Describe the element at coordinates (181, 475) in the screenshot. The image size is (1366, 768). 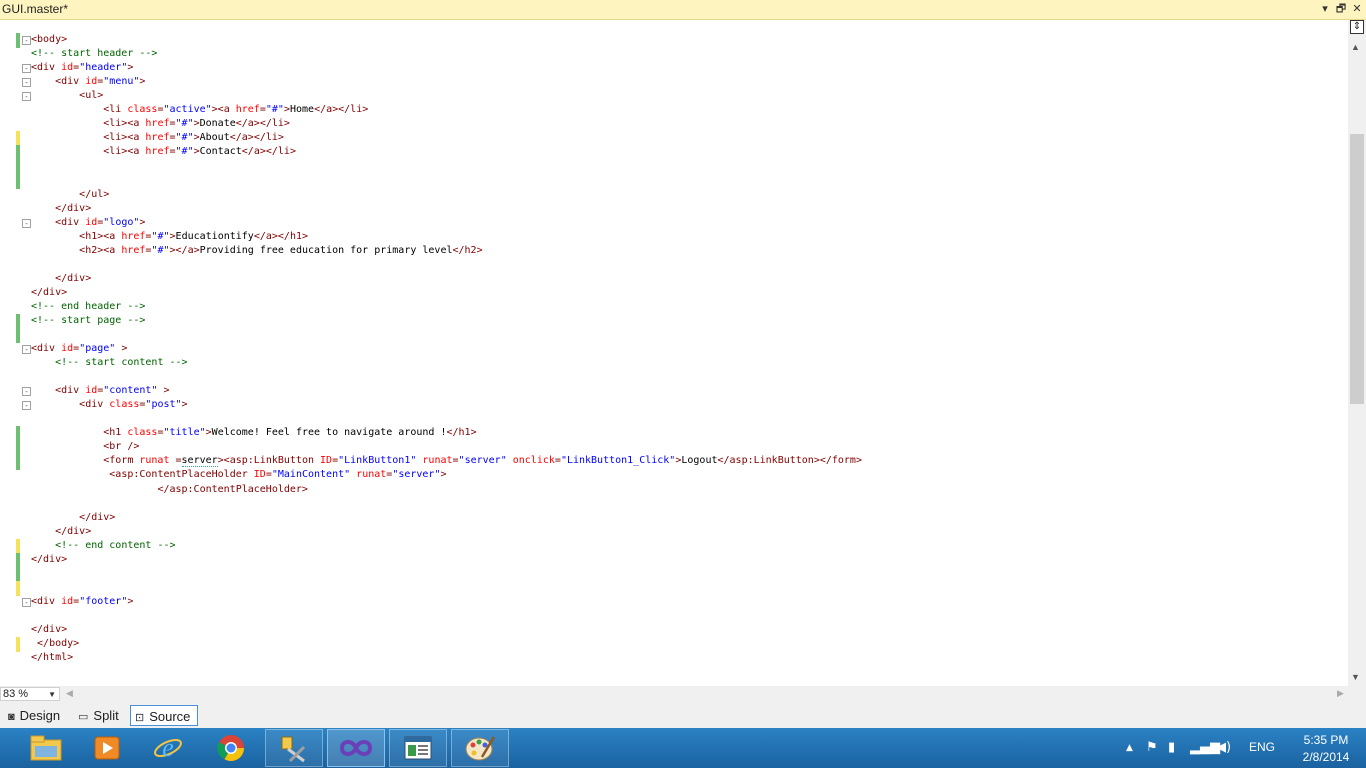
I see `code-token: <asp:ContentPlaceHolder` at that location.